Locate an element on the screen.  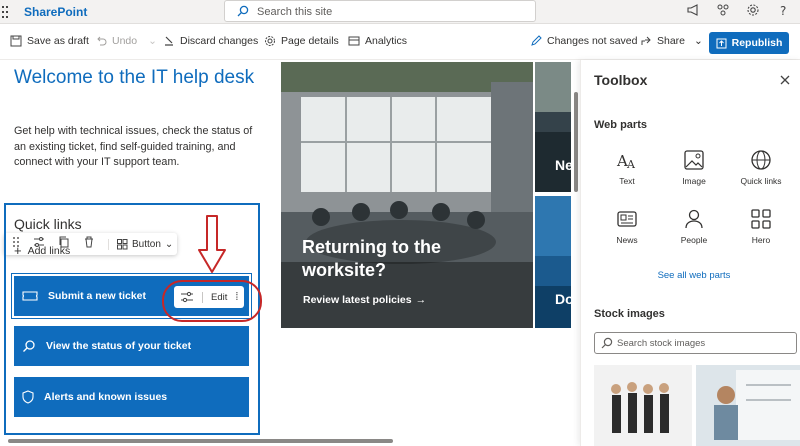
site-search-box: Search this site is located at coordinates (380, 11).